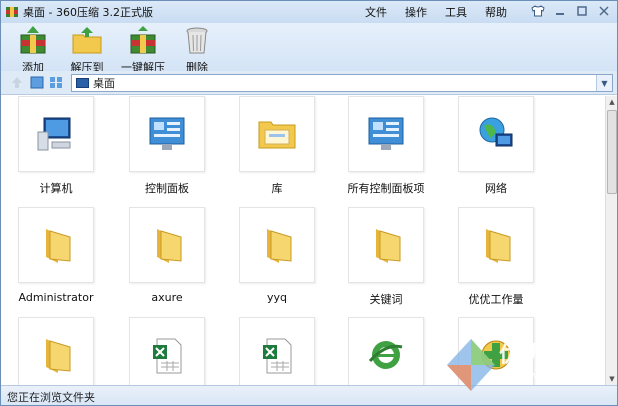 The image size is (618, 406). I want to click on grid-item-library: 库, so click(277, 146).